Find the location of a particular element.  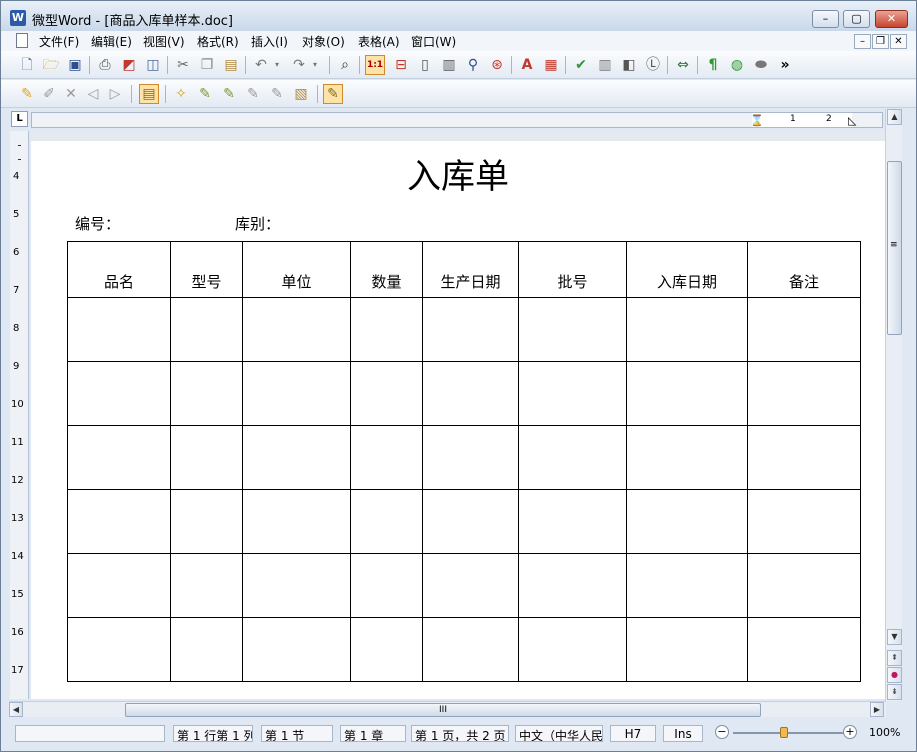

reject-all-icon: ✎ is located at coordinates (253, 94).